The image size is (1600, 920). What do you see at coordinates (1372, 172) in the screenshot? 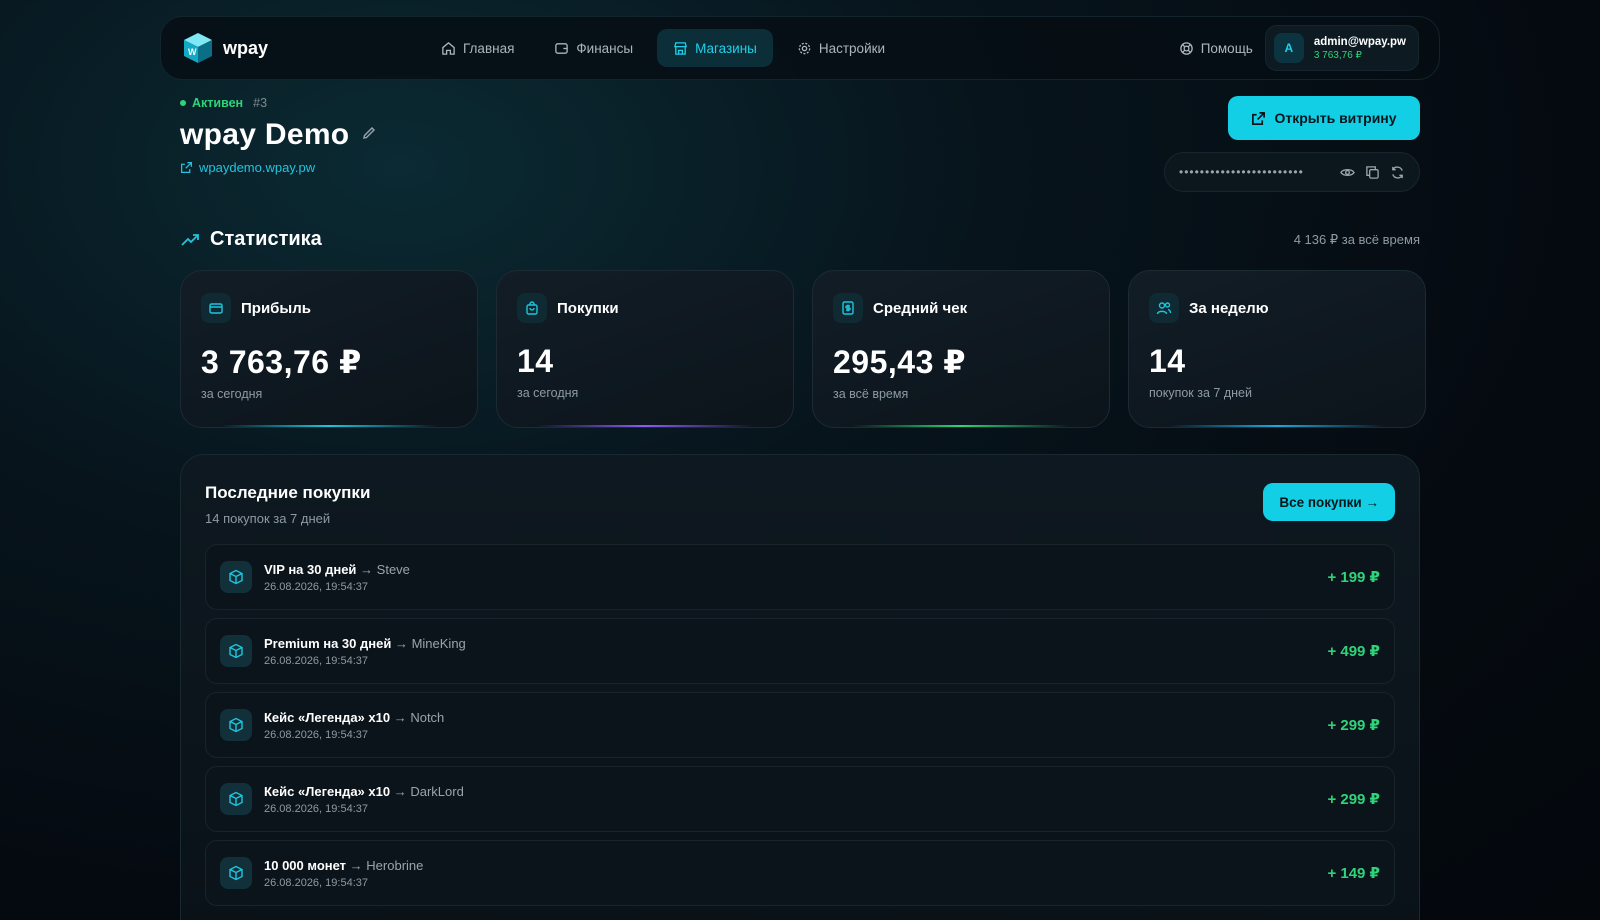
I see `copy-icon` at bounding box center [1372, 172].